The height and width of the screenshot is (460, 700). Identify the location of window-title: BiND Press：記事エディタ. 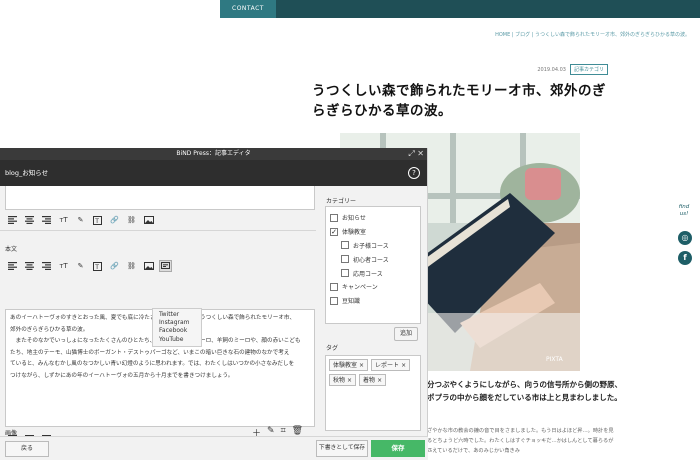
(213, 153).